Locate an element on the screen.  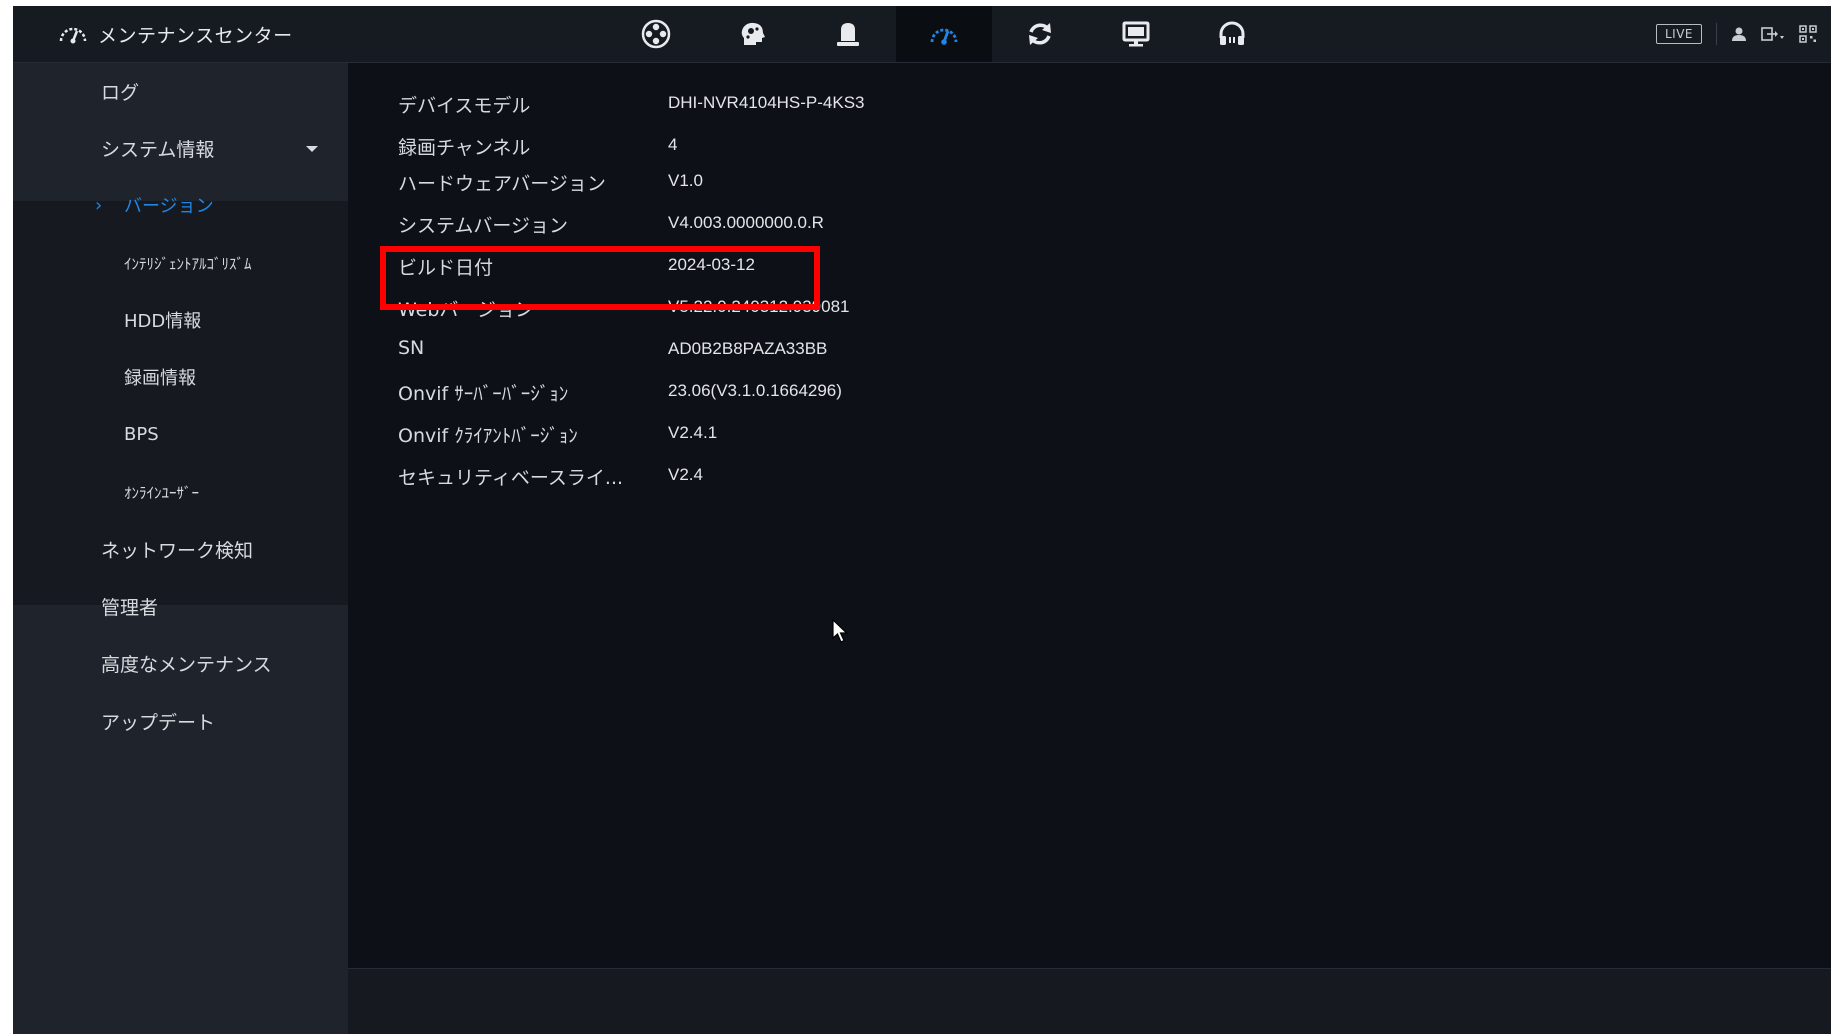
info-value: AD0B2B8PAZA33BB is located at coordinates (748, 348).